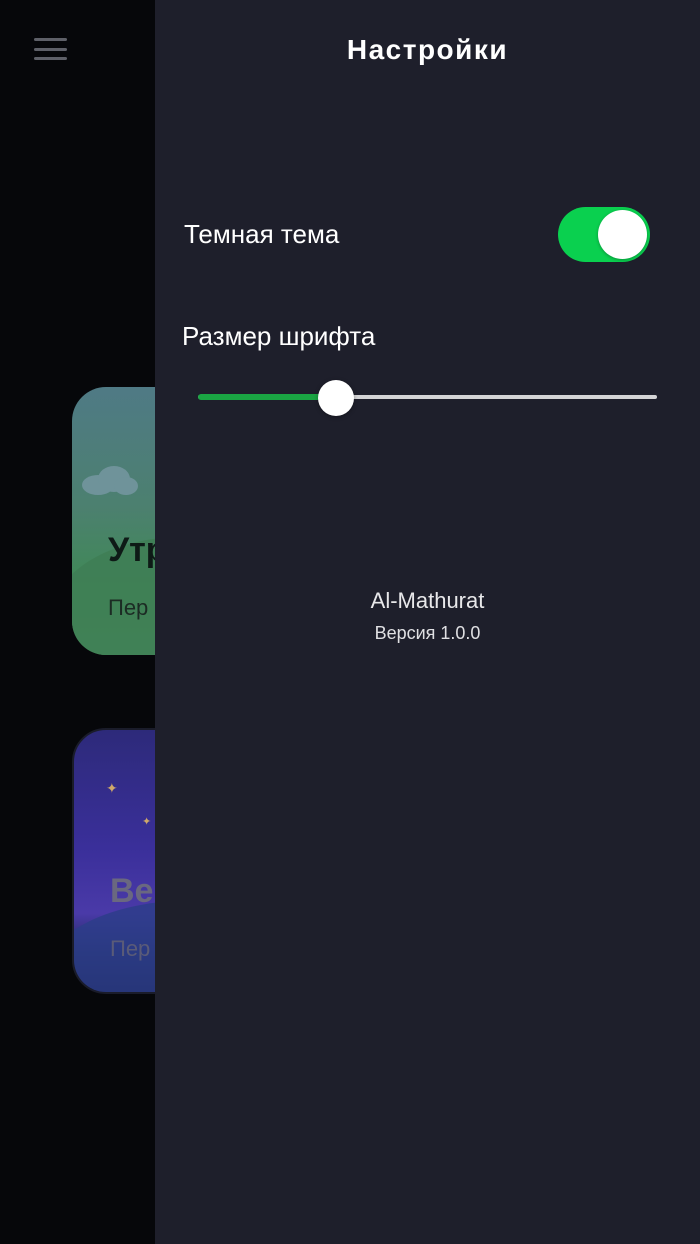 The image size is (700, 1244). What do you see at coordinates (110, 480) in the screenshot?
I see `cloud-icon` at bounding box center [110, 480].